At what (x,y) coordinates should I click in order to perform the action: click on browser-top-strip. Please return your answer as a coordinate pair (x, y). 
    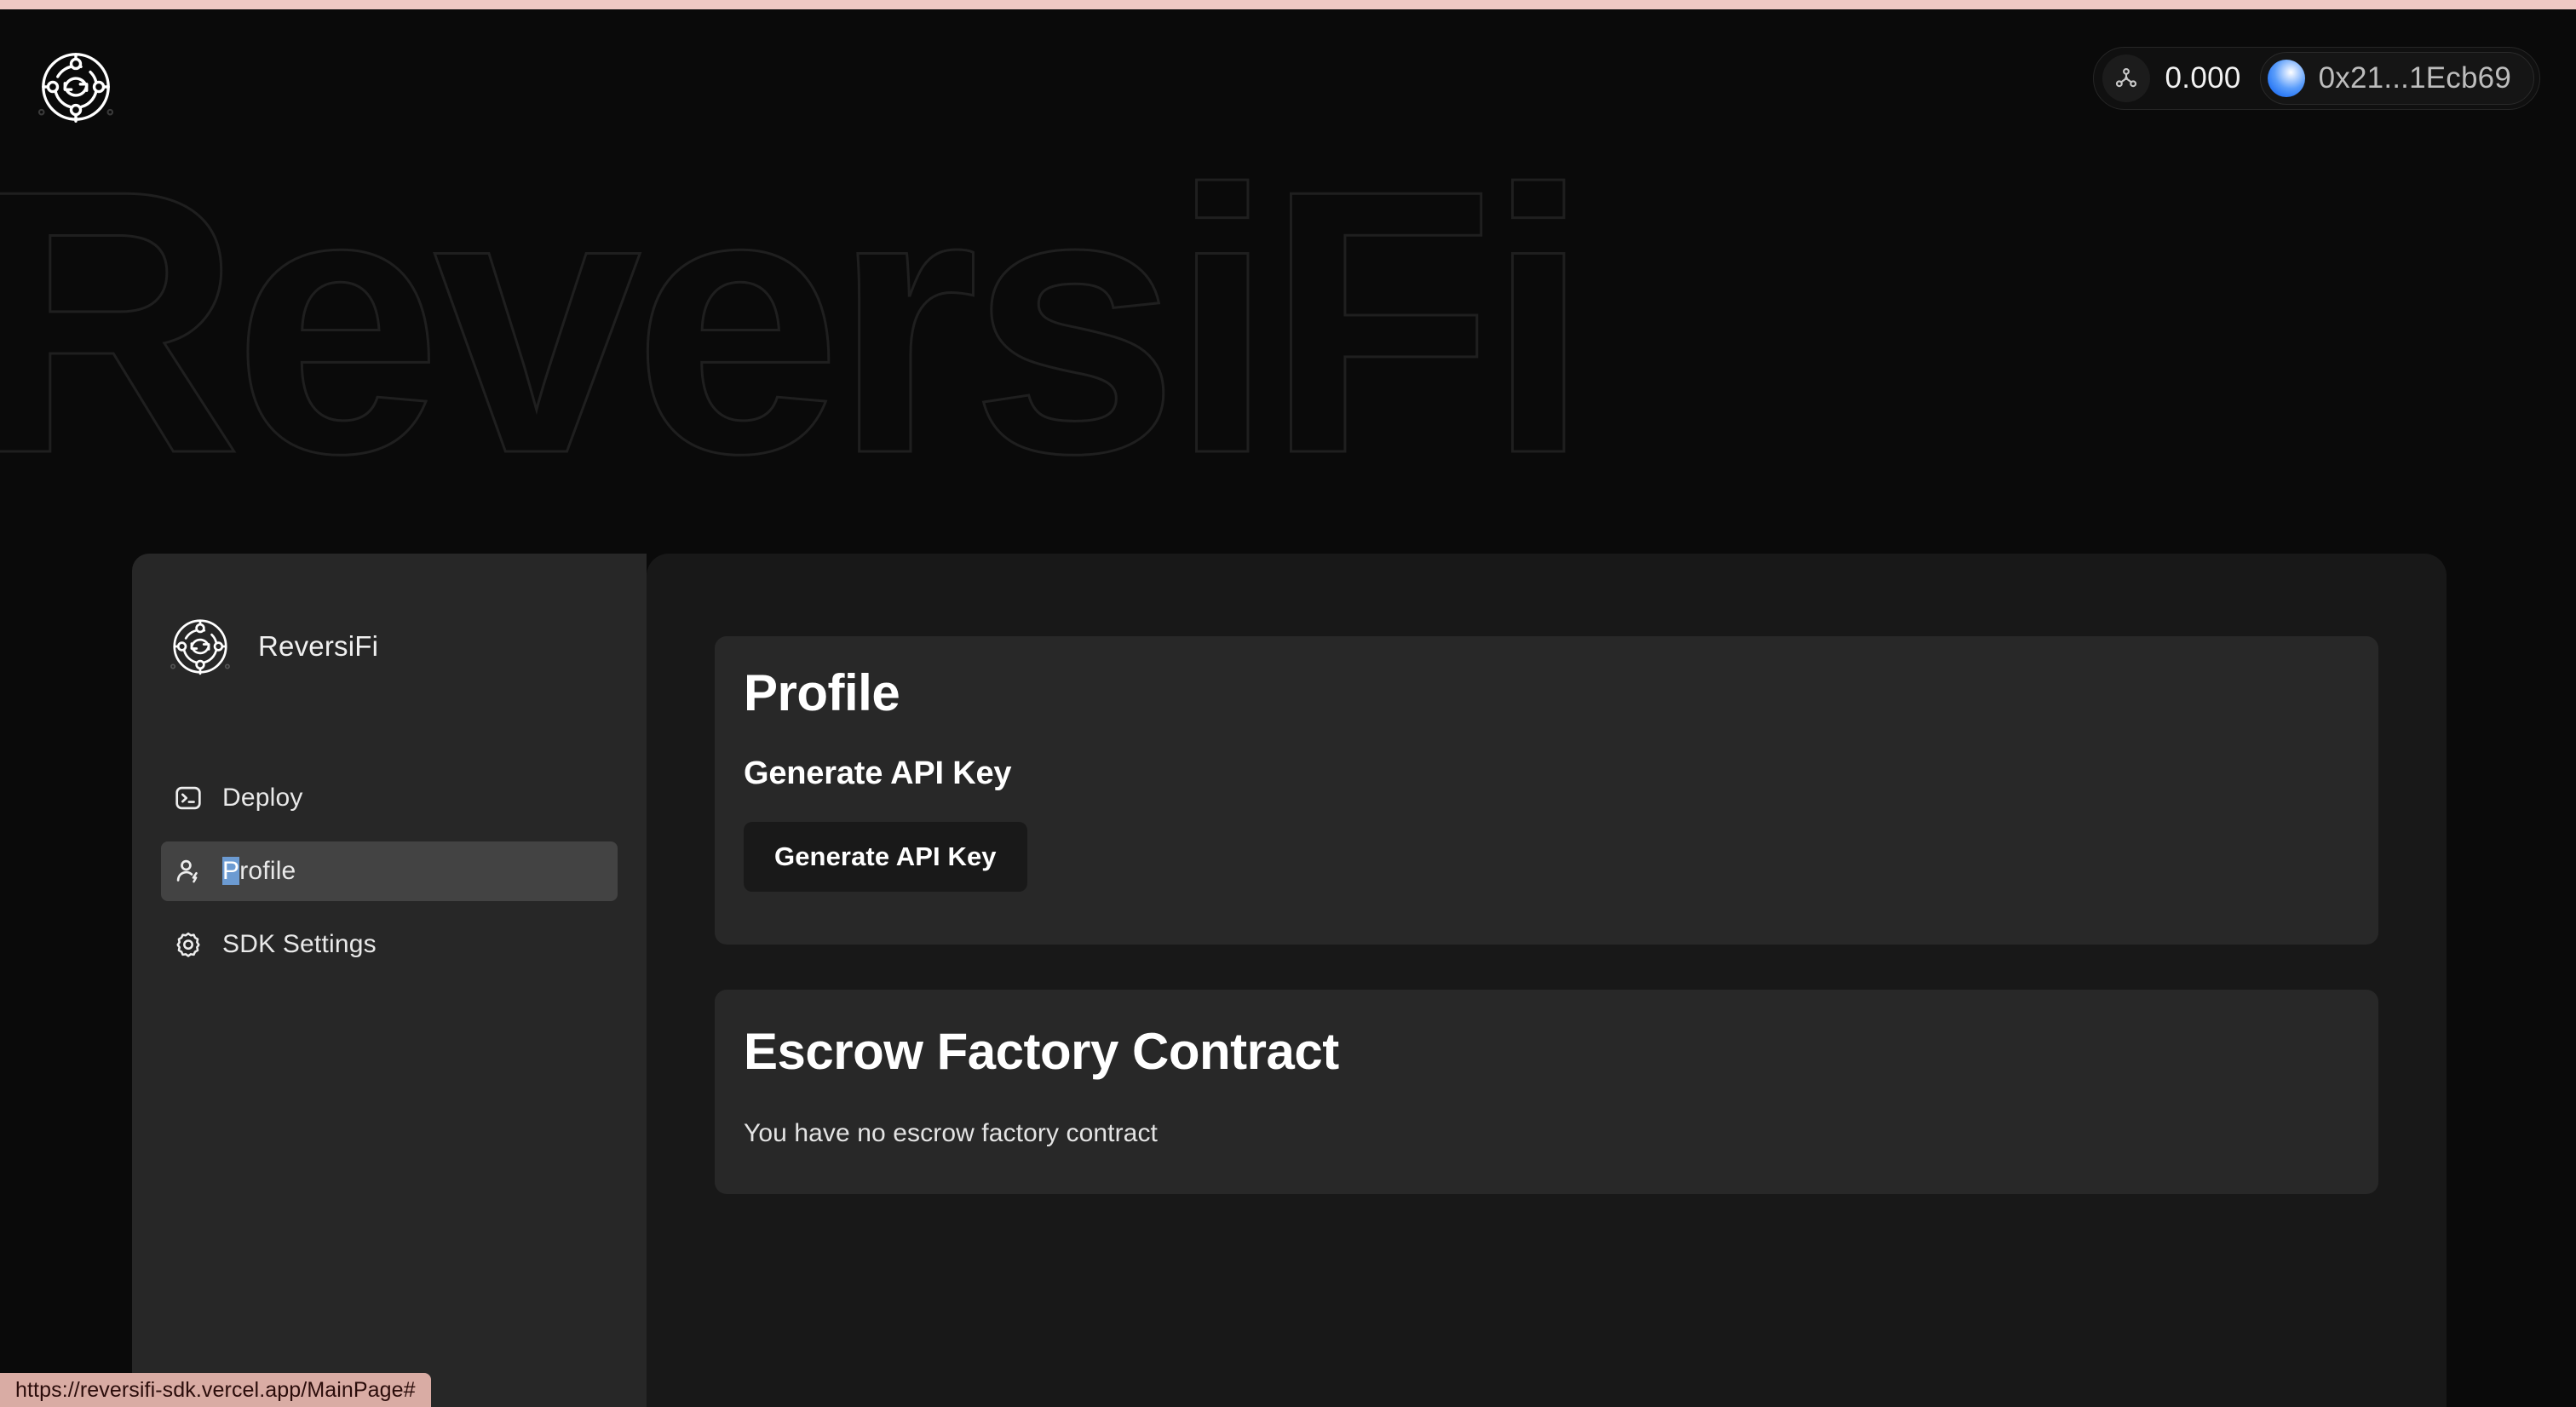
    Looking at the image, I should click on (1288, 4).